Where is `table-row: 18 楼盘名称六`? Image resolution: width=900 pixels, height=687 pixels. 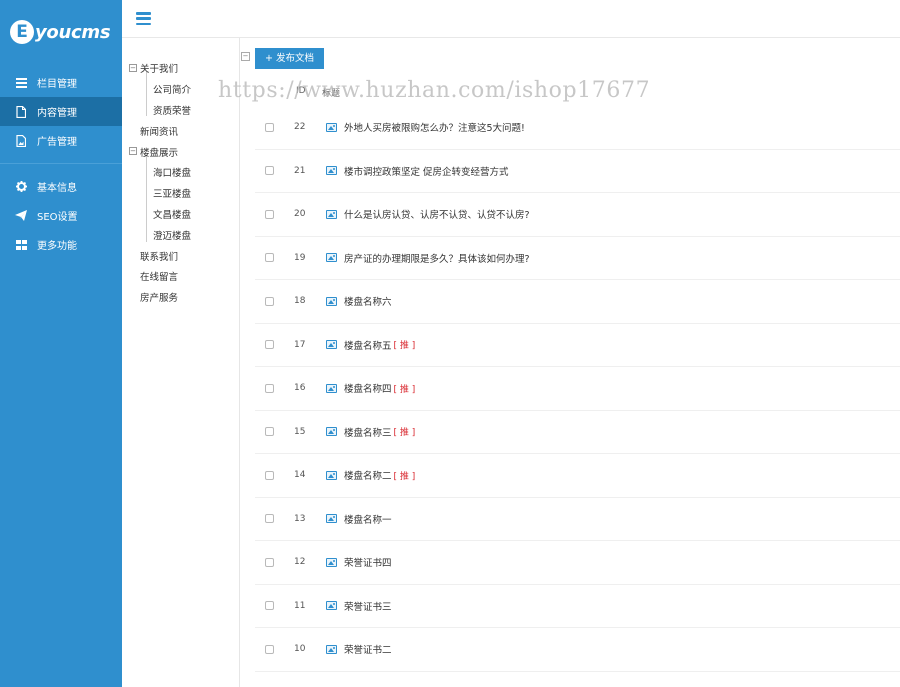
table-row: 18 楼盘名称六 is located at coordinates (577, 302).